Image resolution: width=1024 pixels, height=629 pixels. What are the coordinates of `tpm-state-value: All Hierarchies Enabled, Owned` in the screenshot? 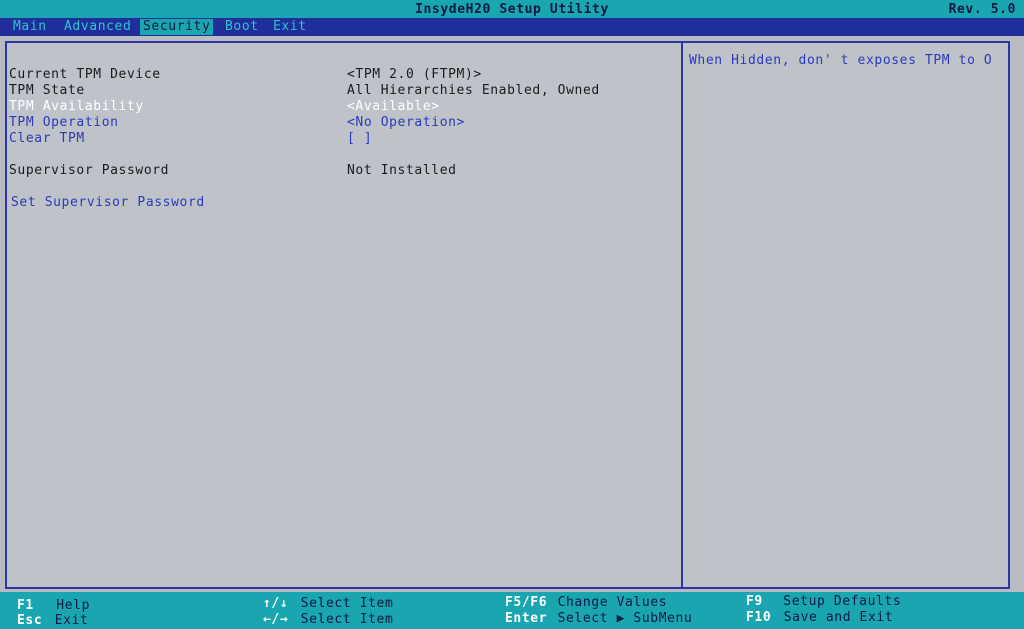 It's located at (473, 90).